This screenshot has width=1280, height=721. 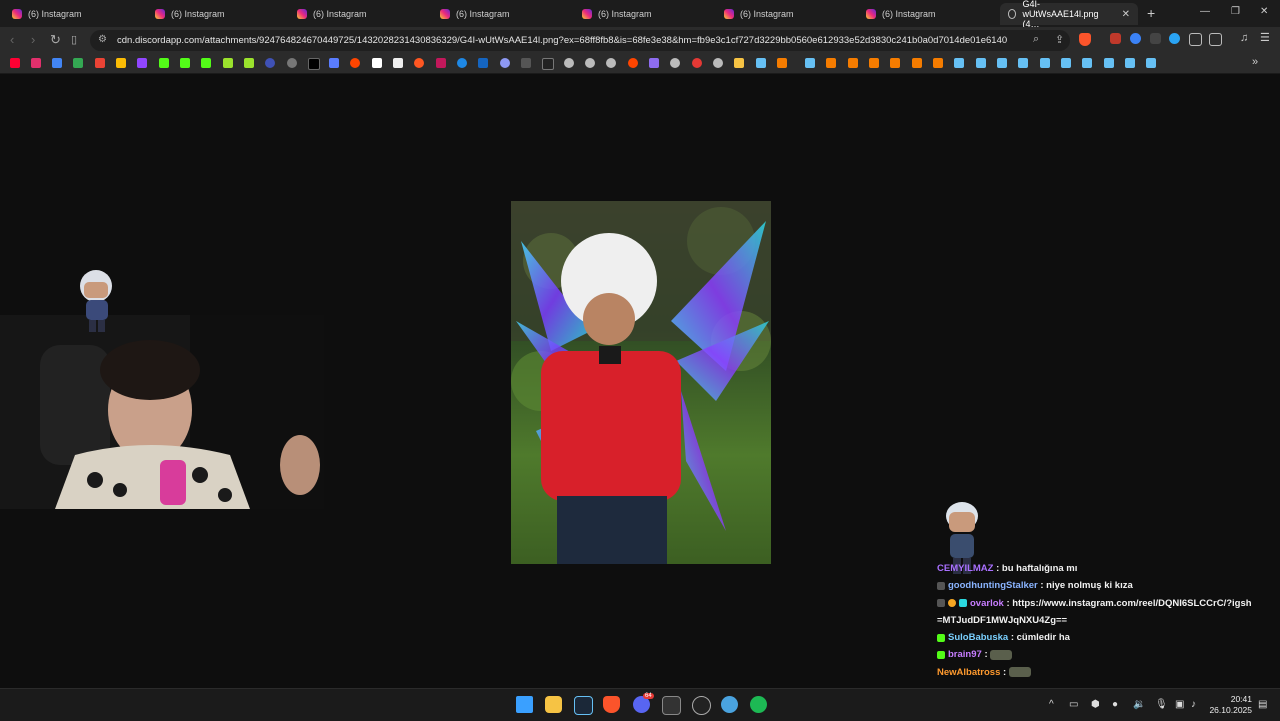 What do you see at coordinates (1235, 11) in the screenshot?
I see `maximize-button: ❐` at bounding box center [1235, 11].